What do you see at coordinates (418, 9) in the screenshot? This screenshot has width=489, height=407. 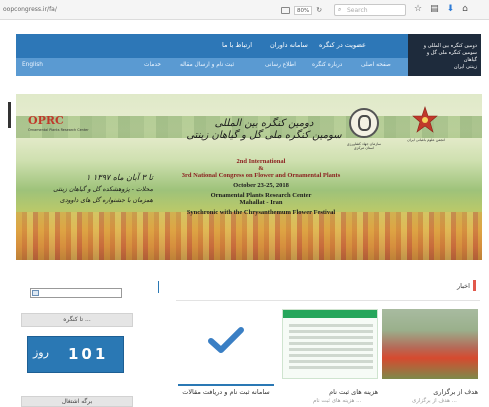 I see `bookmark-star-icon: ☆` at bounding box center [418, 9].